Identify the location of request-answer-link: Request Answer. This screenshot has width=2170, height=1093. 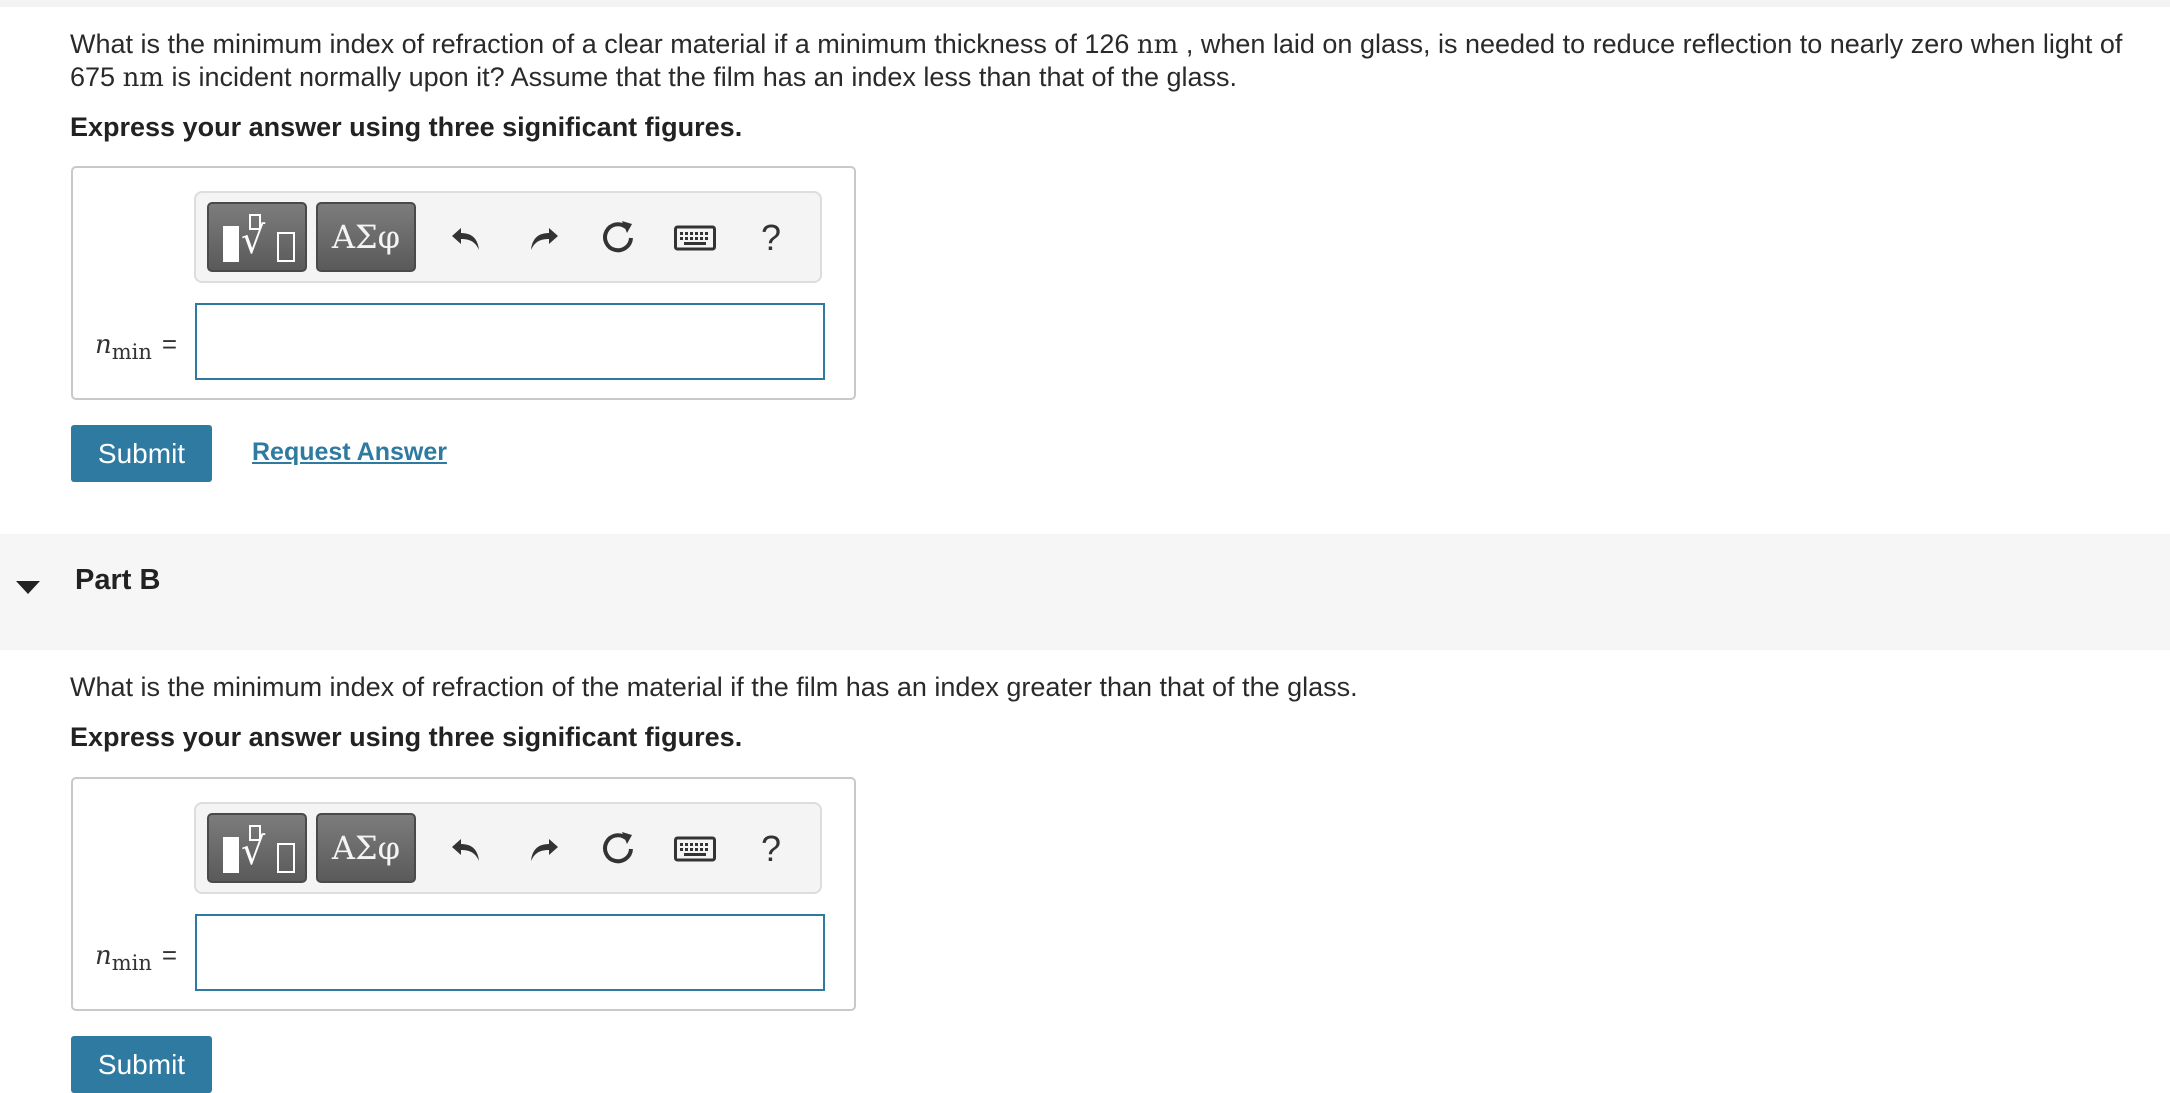
(349, 452).